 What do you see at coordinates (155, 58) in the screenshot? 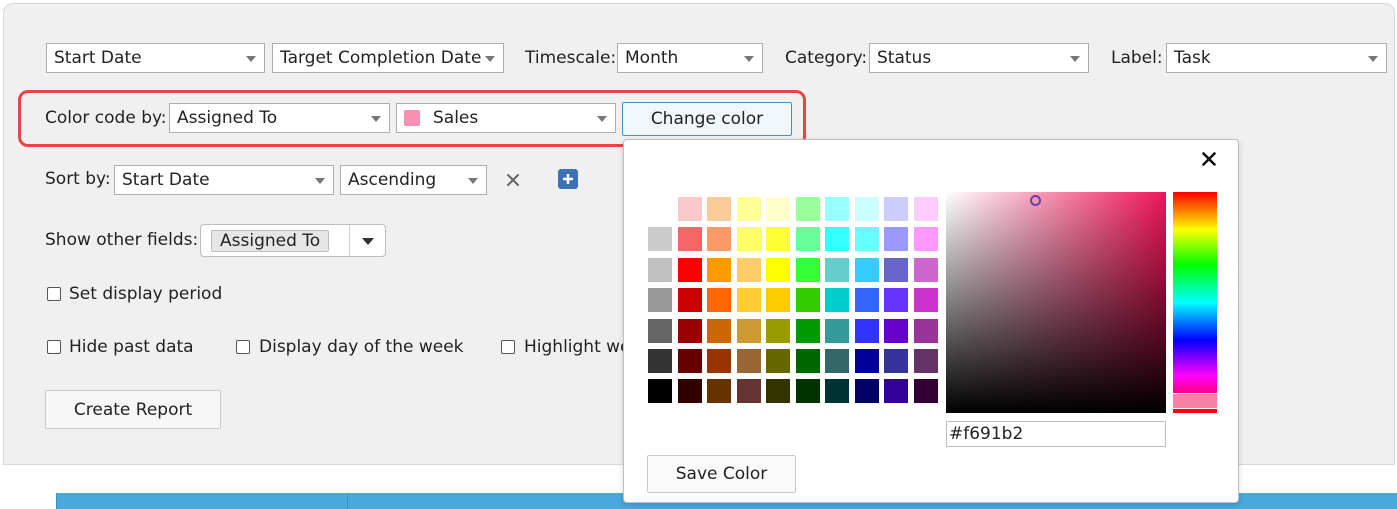
I see `start-date-field-select: Start Date` at bounding box center [155, 58].